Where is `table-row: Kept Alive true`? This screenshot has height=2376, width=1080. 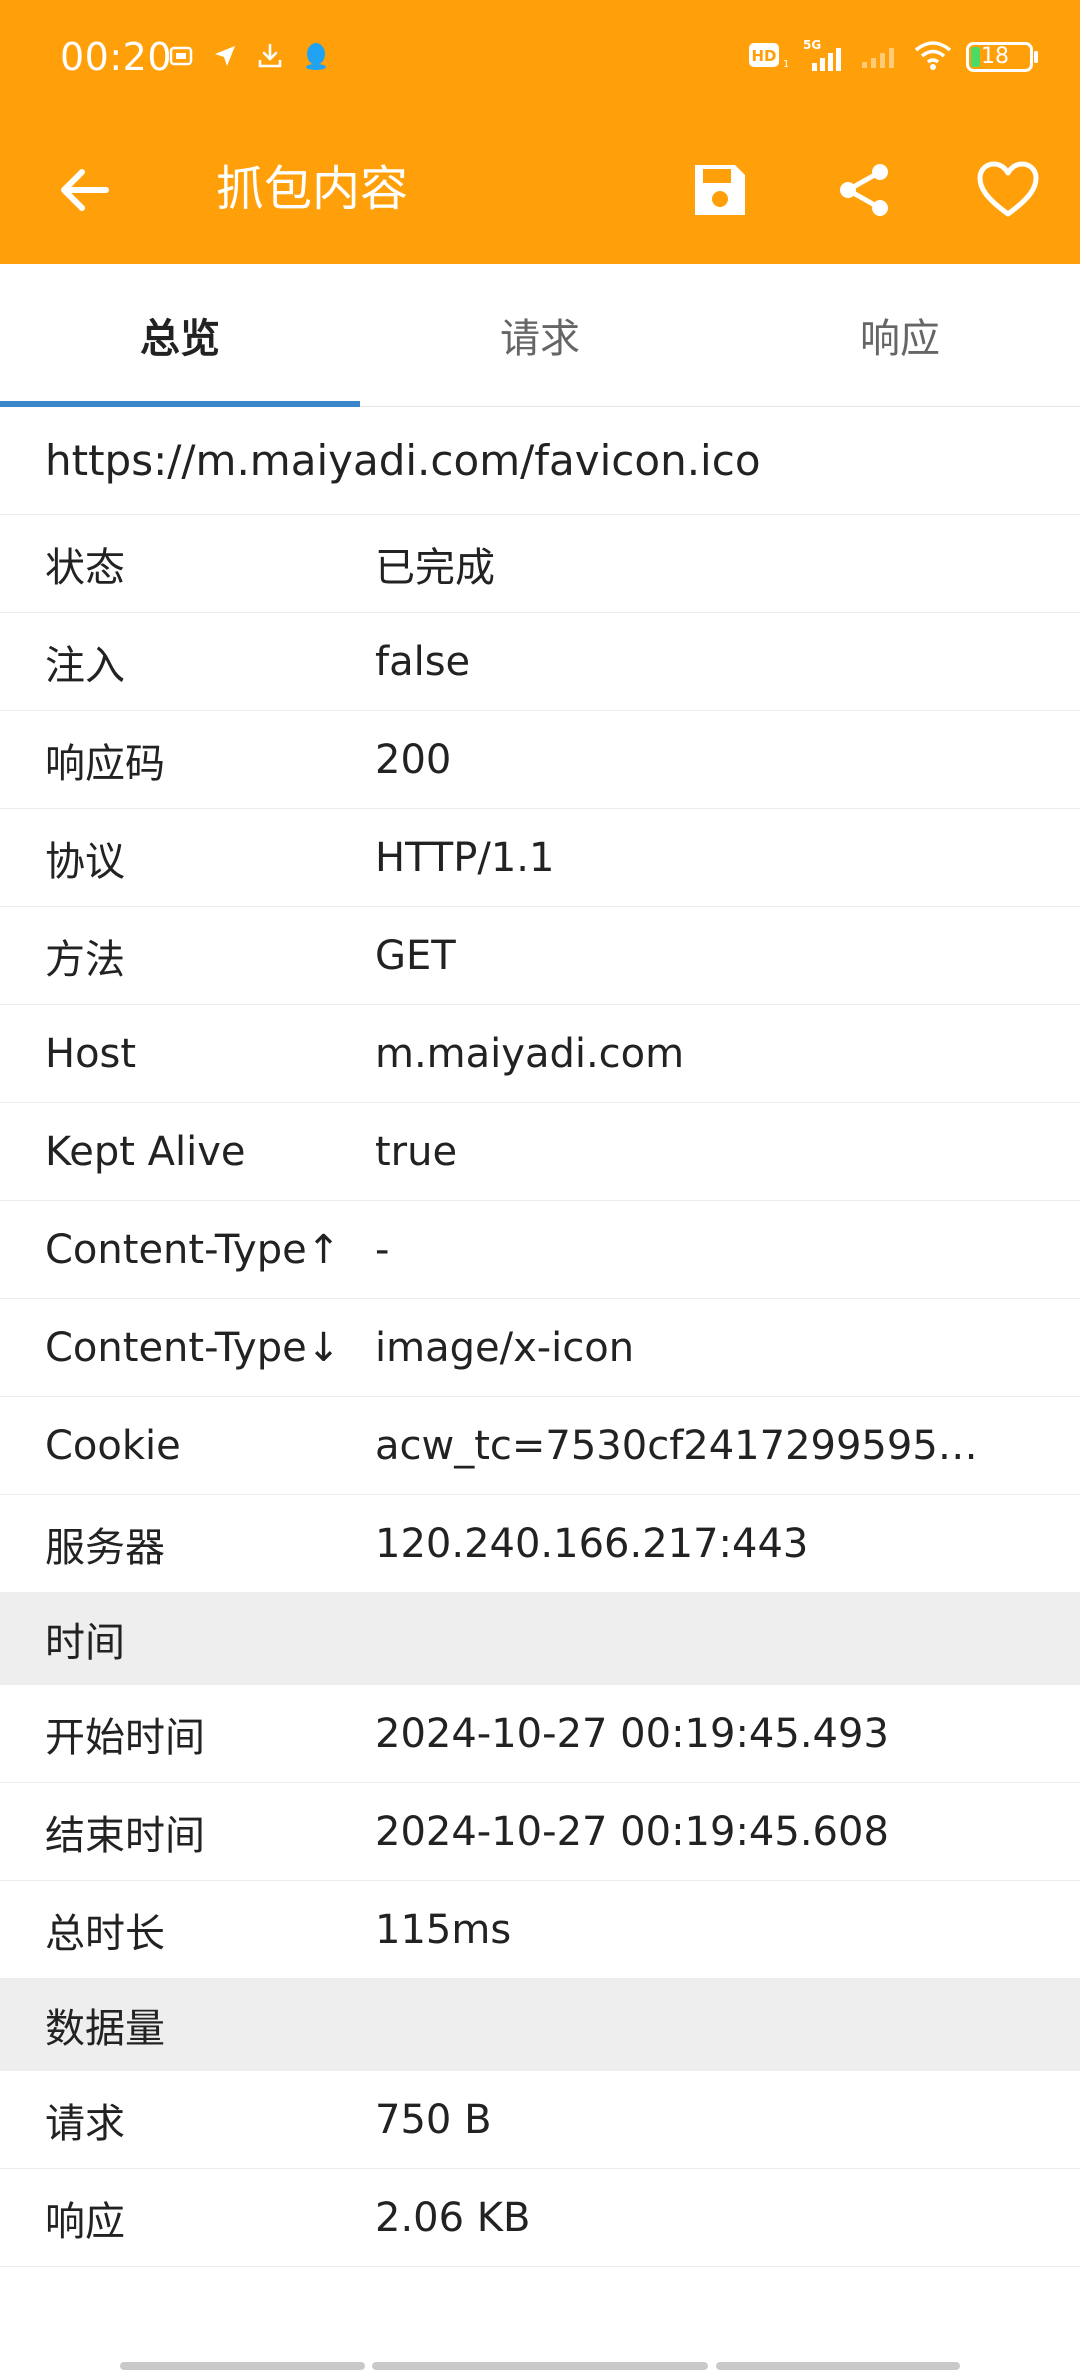 table-row: Kept Alive true is located at coordinates (540, 1152).